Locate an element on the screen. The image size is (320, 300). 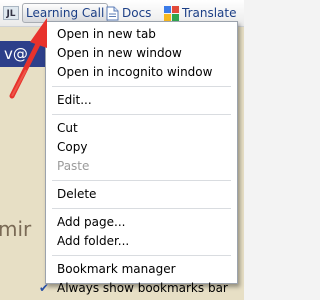
menu-always-show-bookmarks-bar: ✔ Always show bookmarks bar is located at coordinates (138, 288).